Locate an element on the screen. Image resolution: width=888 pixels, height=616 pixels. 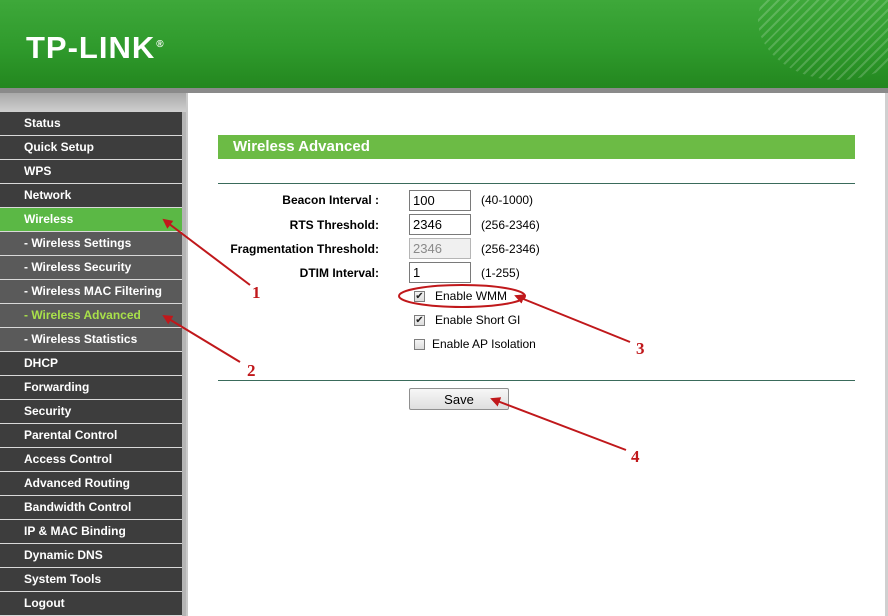
annotation-number-2: 2 is located at coordinates (251, 370).